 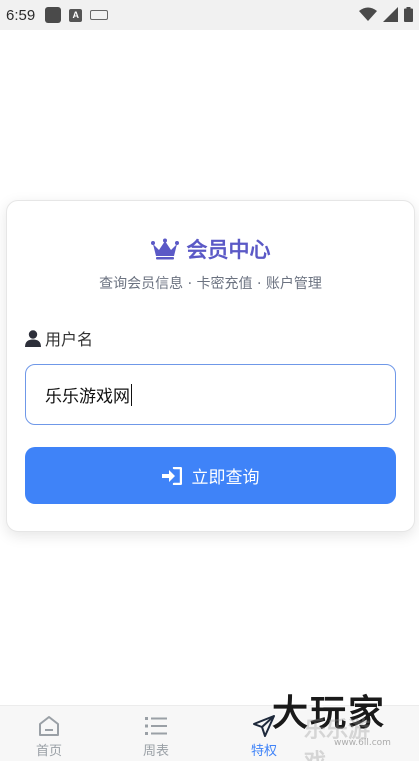 What do you see at coordinates (155, 751) in the screenshot?
I see `nav-label-weekly: 周表` at bounding box center [155, 751].